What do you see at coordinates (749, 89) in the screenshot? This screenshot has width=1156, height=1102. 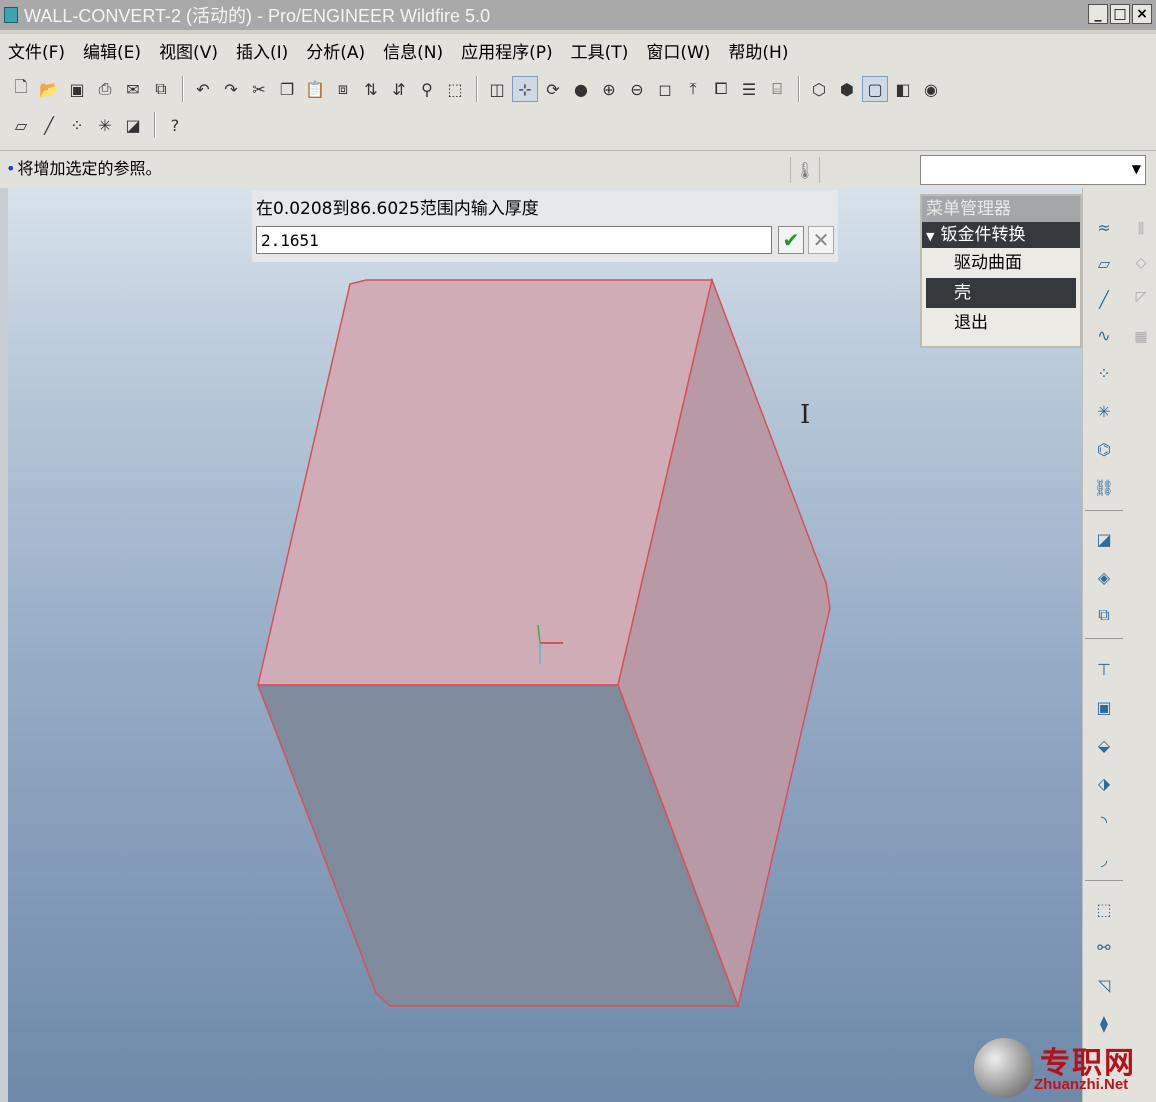 I see `layers-icon: ☰` at bounding box center [749, 89].